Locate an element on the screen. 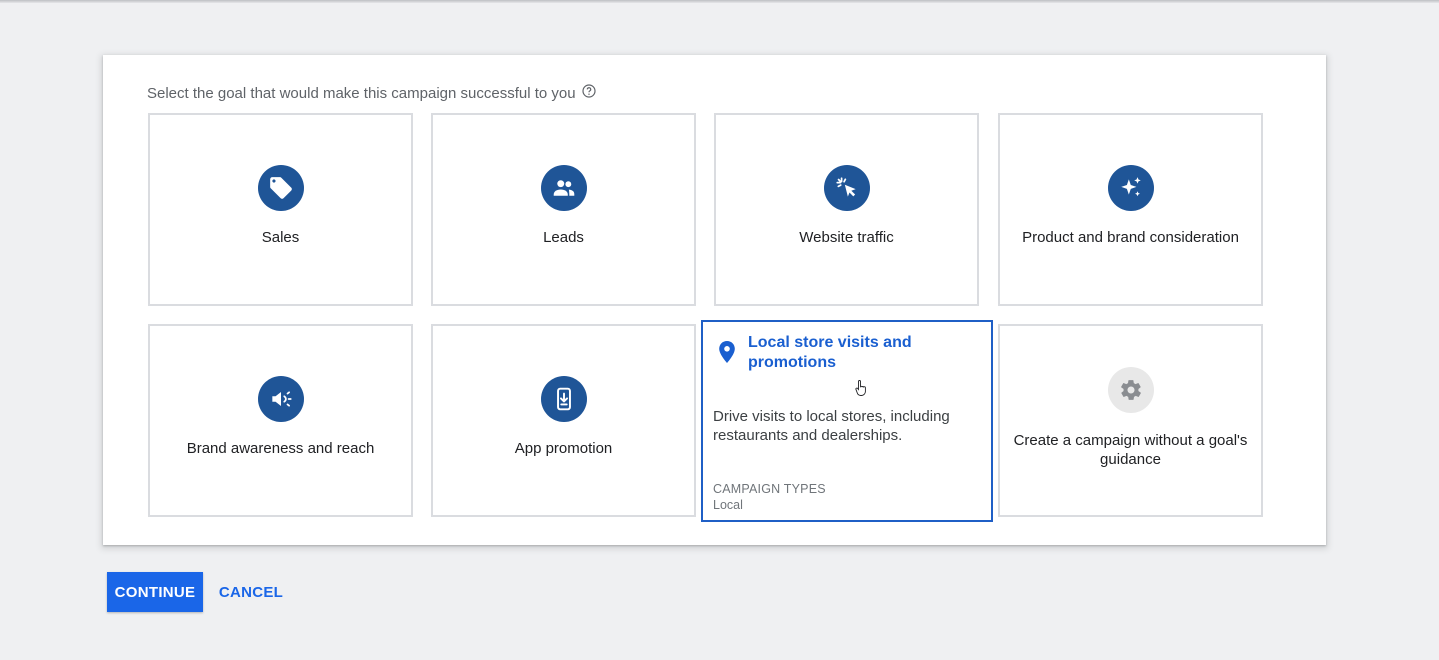 This screenshot has width=1439, height=660. goal-card-brand-awareness: Brand awareness and reach is located at coordinates (280, 420).